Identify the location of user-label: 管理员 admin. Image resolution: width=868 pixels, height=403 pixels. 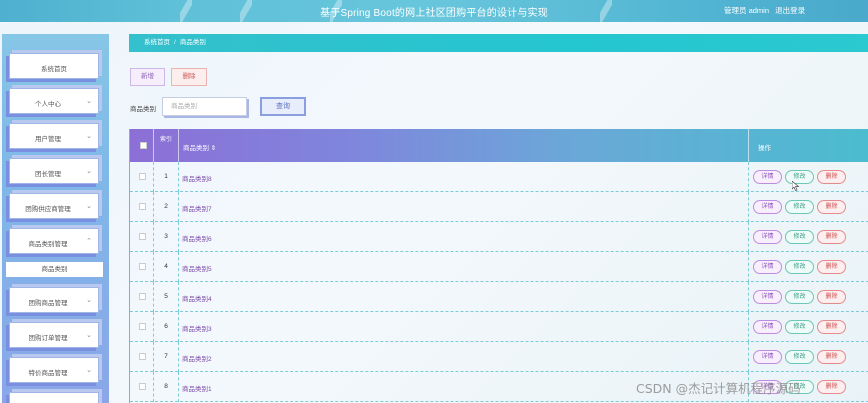
(747, 10).